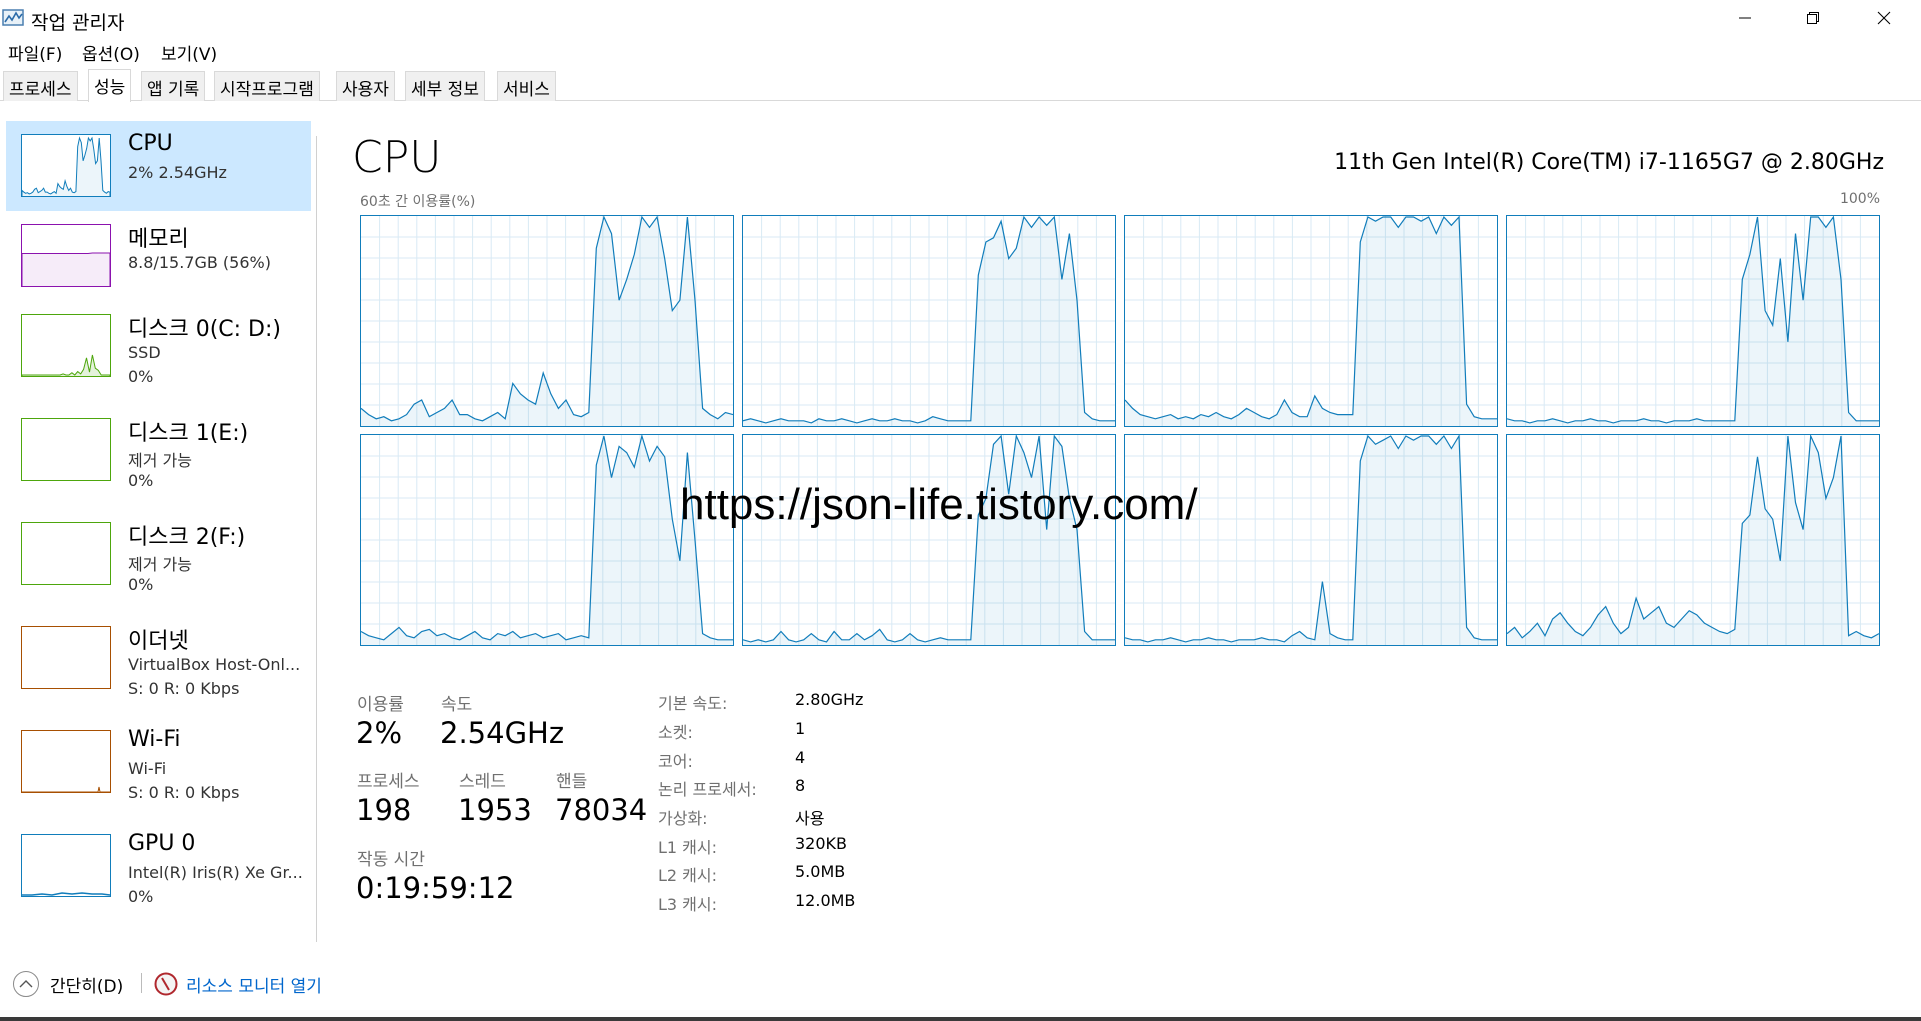 The image size is (1921, 1021). What do you see at coordinates (707, 789) in the screenshot?
I see `spec-logical-processors-label: 논리 프로세서:` at bounding box center [707, 789].